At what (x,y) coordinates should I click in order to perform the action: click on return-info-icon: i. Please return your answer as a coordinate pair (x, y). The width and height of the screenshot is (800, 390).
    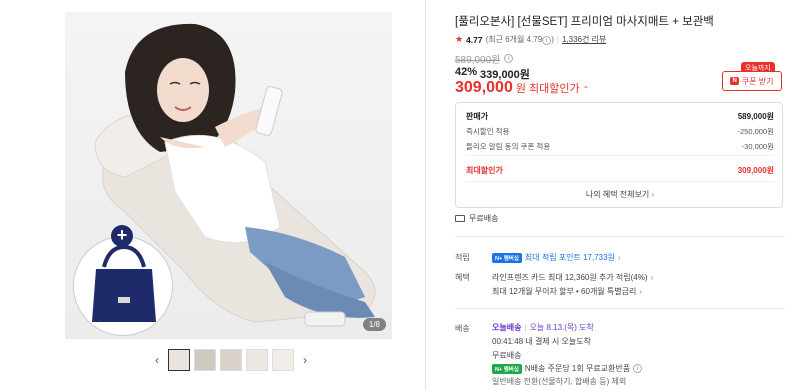
    Looking at the image, I should click on (638, 368).